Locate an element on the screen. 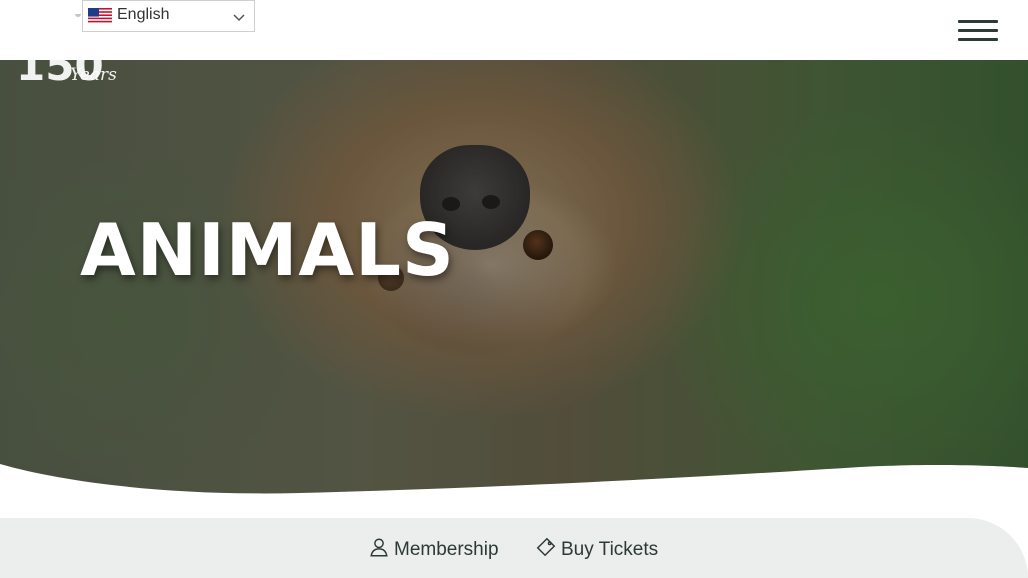 The height and width of the screenshot is (578, 1028). language-selector: English is located at coordinates (168, 16).